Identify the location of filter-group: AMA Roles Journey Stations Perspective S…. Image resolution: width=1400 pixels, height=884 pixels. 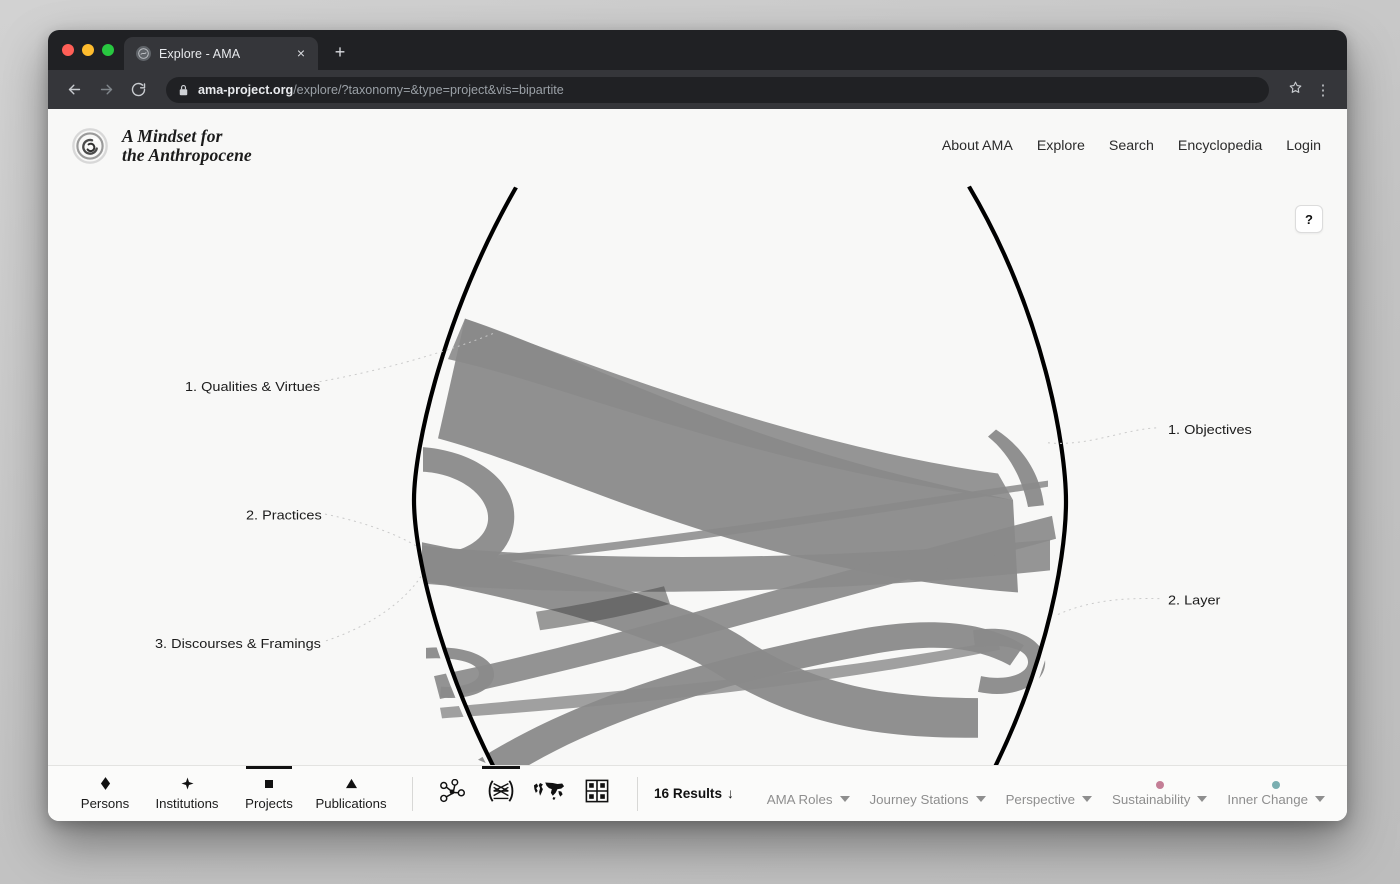
(1046, 793).